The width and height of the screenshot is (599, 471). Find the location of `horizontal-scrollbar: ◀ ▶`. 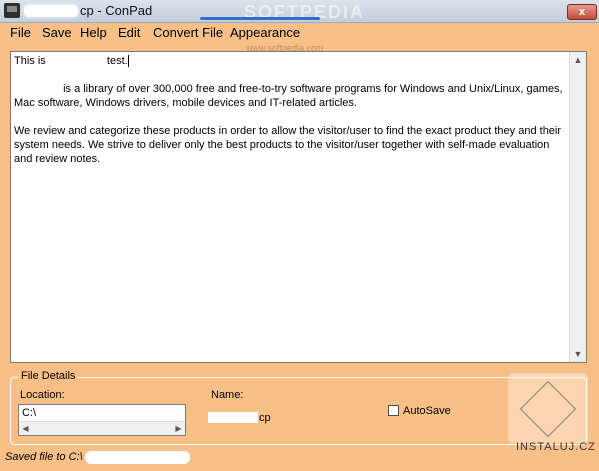

horizontal-scrollbar: ◀ ▶ is located at coordinates (102, 428).